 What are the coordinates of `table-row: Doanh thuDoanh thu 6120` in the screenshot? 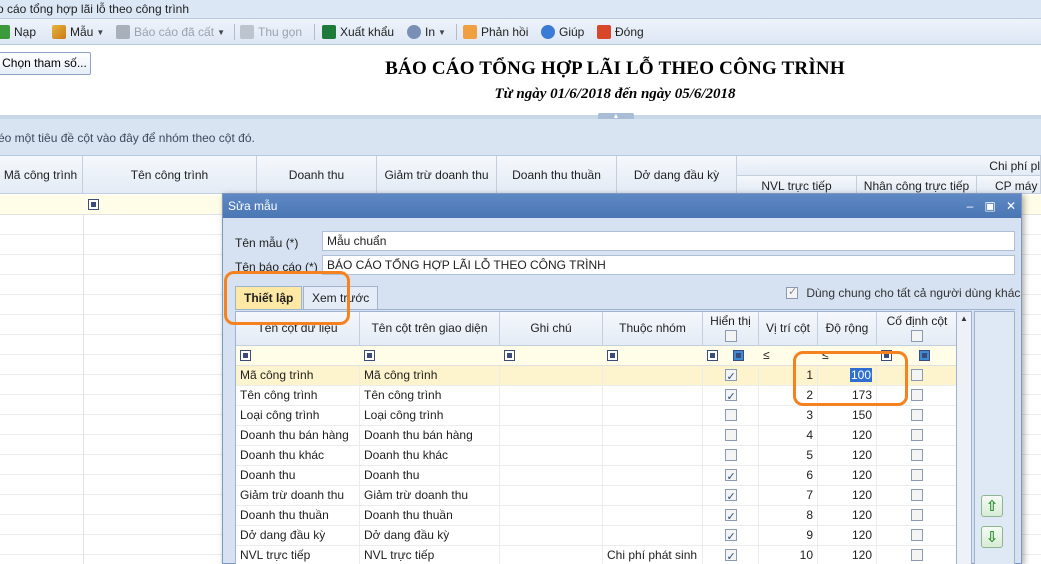 It's located at (596, 476).